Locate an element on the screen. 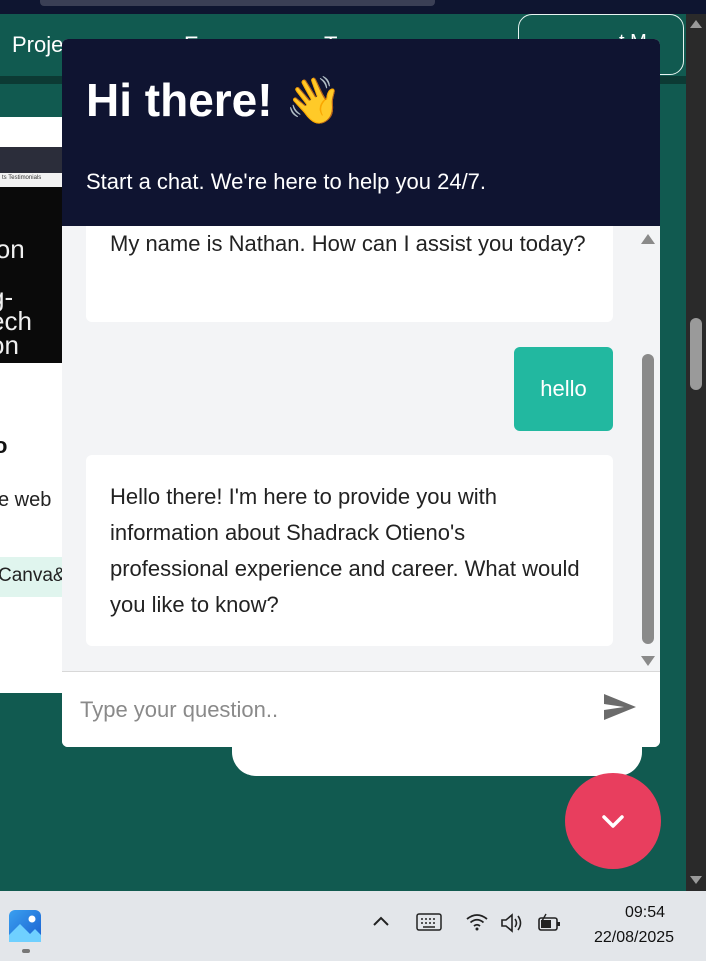  nav-link-projects: Proje is located at coordinates (37, 45).